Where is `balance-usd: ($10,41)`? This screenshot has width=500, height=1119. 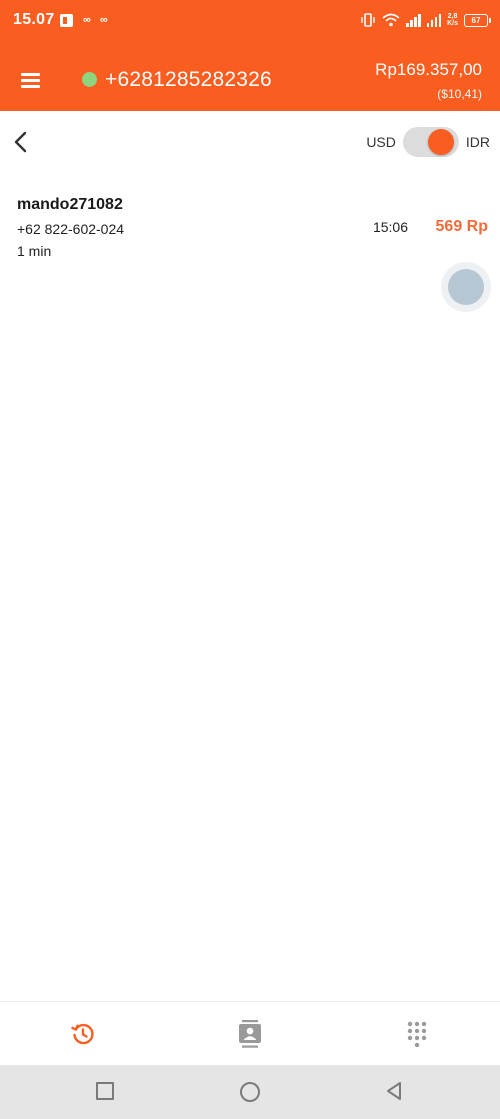 balance-usd: ($10,41) is located at coordinates (459, 94).